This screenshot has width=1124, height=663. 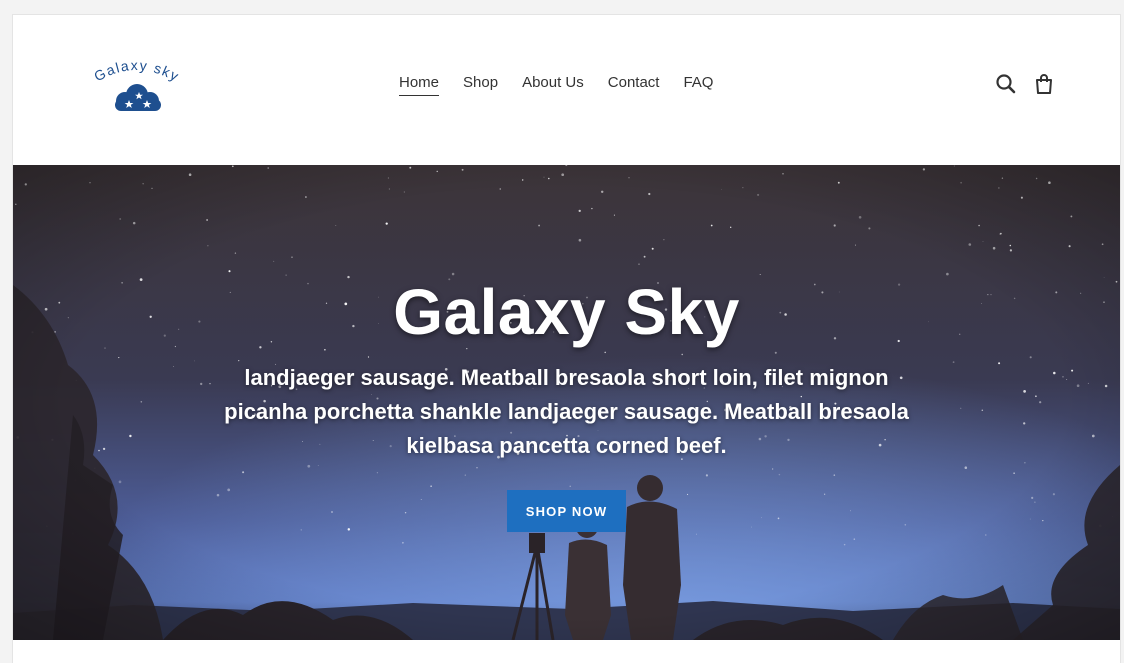 I want to click on shop-now-button: SHOP NOW, so click(x=566, y=511).